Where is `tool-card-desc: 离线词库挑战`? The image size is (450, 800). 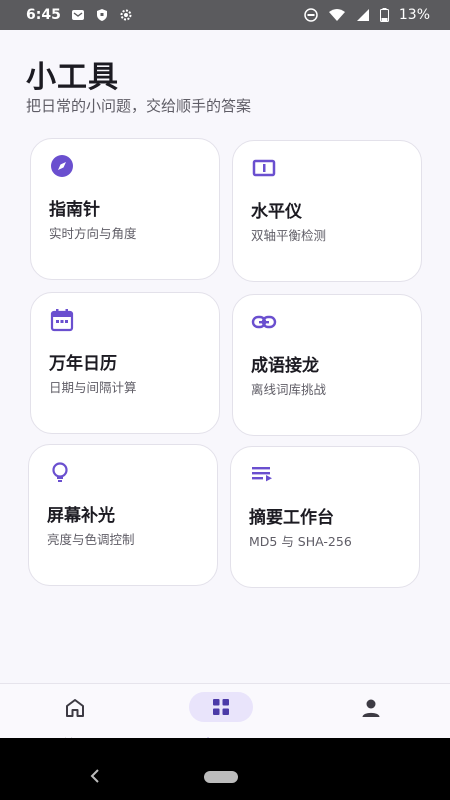
tool-card-desc: 离线词库挑战 is located at coordinates (289, 389).